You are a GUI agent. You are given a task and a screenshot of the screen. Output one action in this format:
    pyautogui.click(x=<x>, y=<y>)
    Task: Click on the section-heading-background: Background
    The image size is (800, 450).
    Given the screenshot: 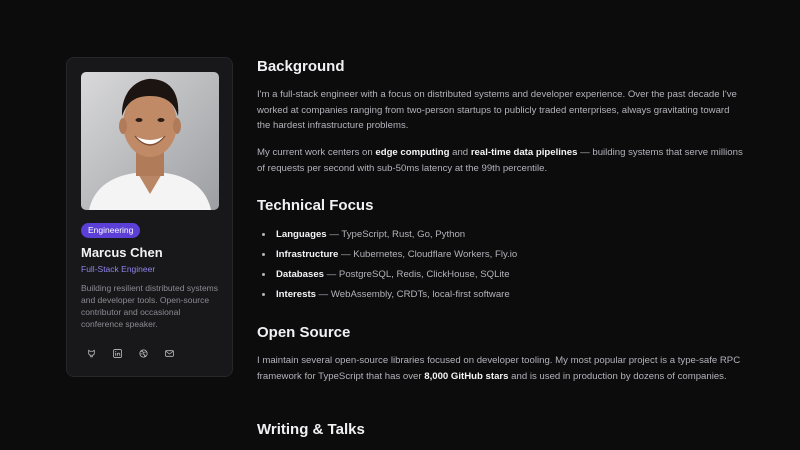 What is the action you would take?
    pyautogui.click(x=301, y=66)
    